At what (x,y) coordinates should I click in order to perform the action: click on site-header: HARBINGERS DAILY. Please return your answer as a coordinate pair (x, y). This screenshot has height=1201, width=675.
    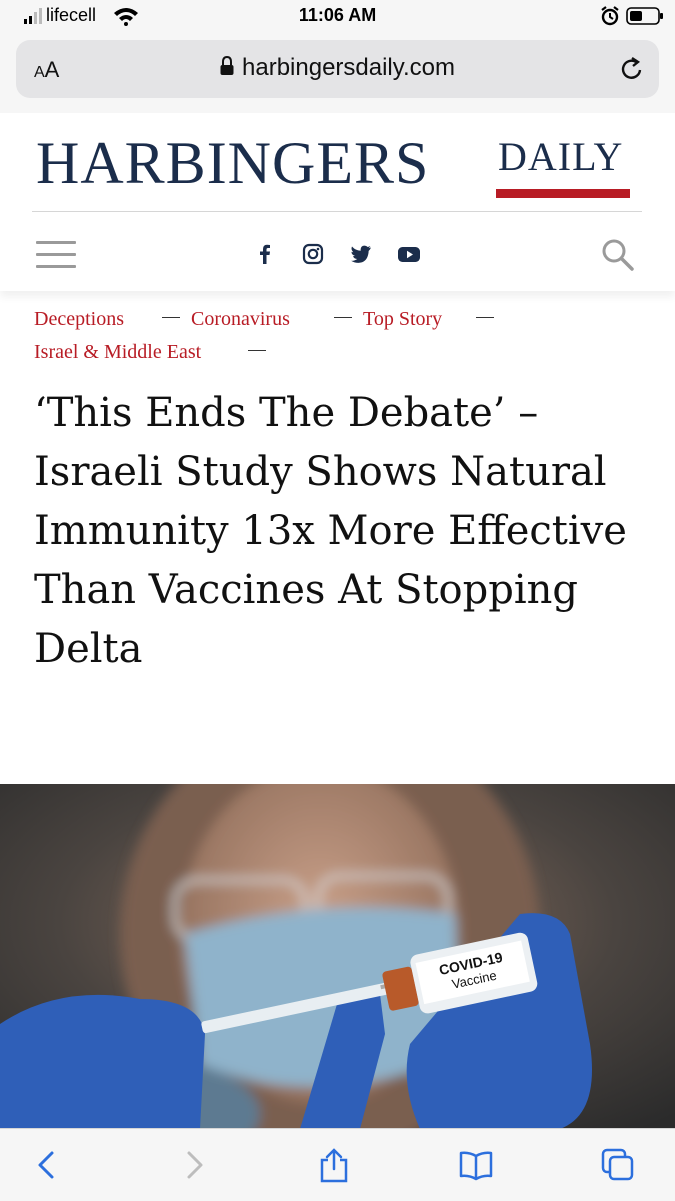
    Looking at the image, I should click on (337, 202).